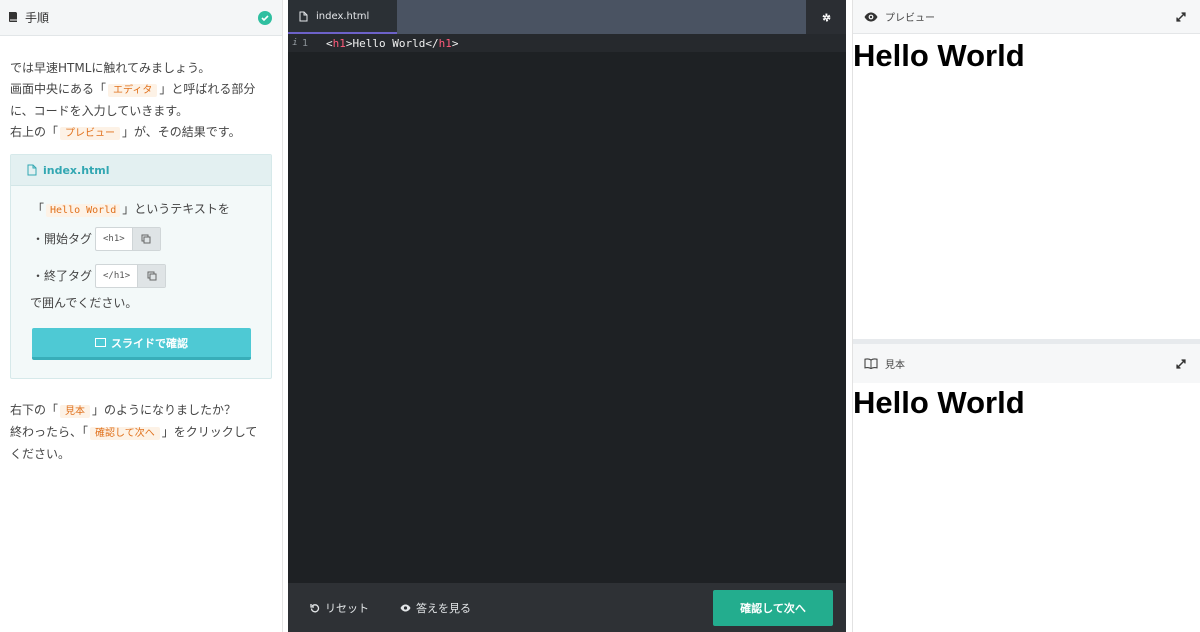 This screenshot has height=632, width=1200. What do you see at coordinates (939, 55) in the screenshot?
I see `preview-heading: Hello World` at bounding box center [939, 55].